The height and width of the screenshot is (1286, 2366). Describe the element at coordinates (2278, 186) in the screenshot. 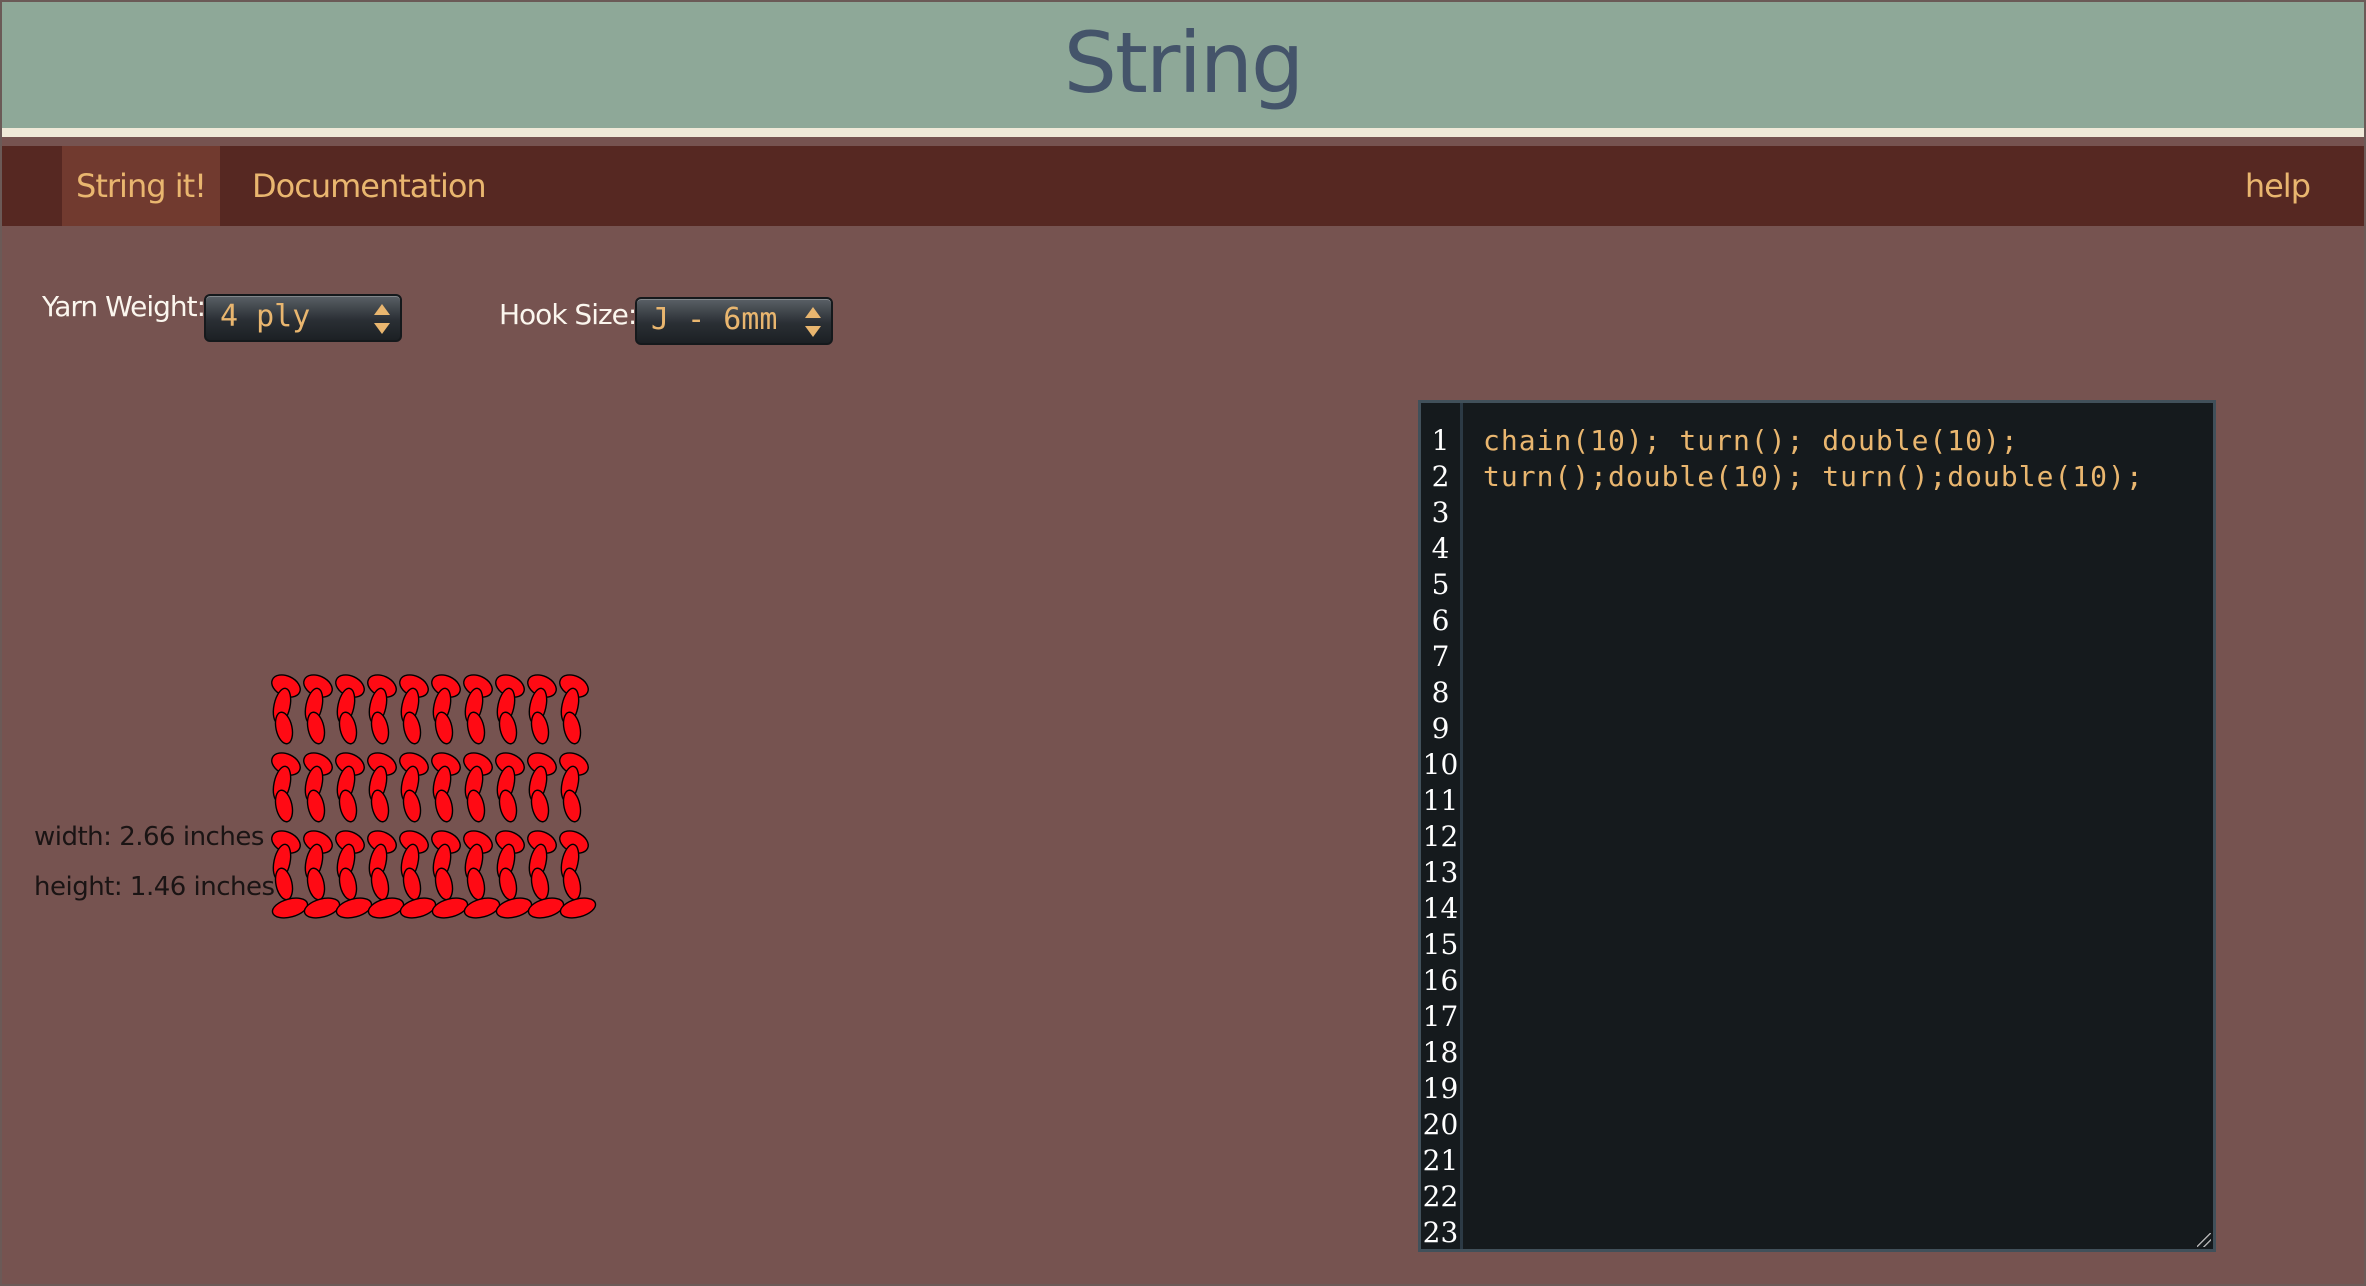

I see `nav-help: help` at that location.